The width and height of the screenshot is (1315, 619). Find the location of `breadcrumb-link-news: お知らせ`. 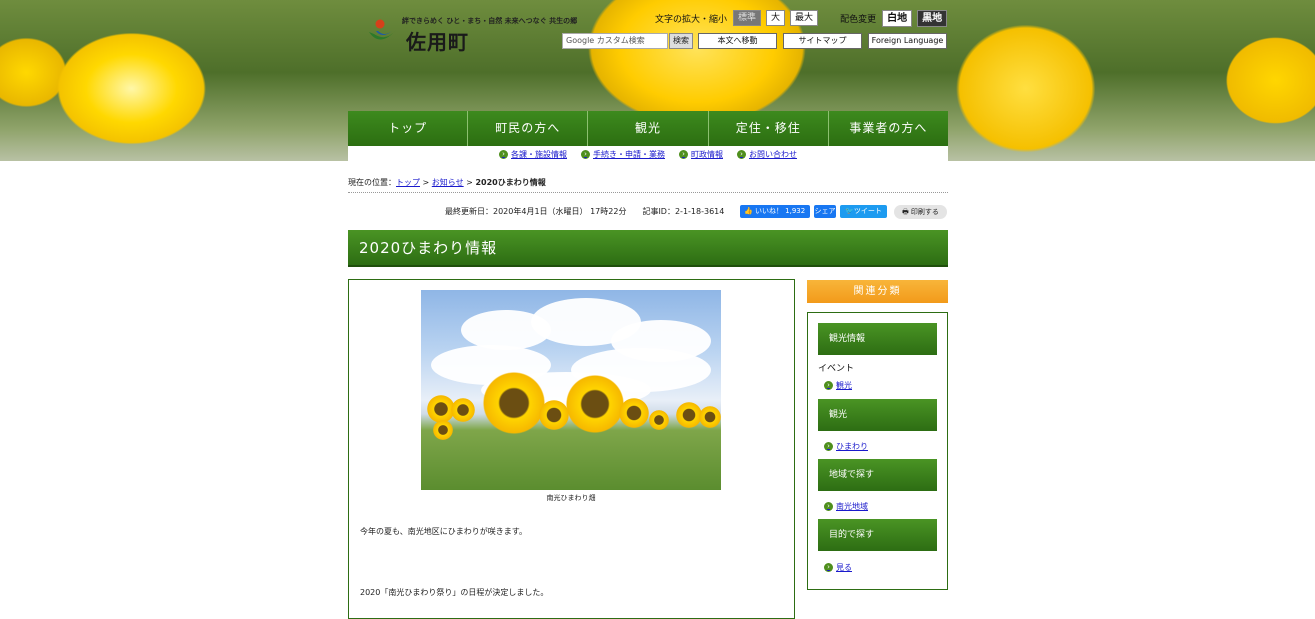

breadcrumb-link-news: お知らせ is located at coordinates (448, 182).